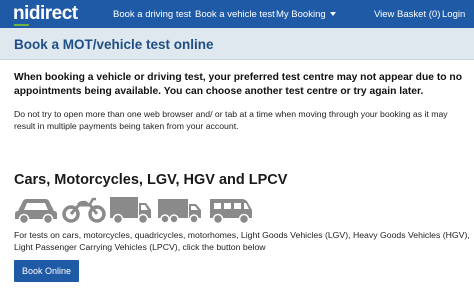  I want to click on nav-label: Book a driving test, so click(152, 14).